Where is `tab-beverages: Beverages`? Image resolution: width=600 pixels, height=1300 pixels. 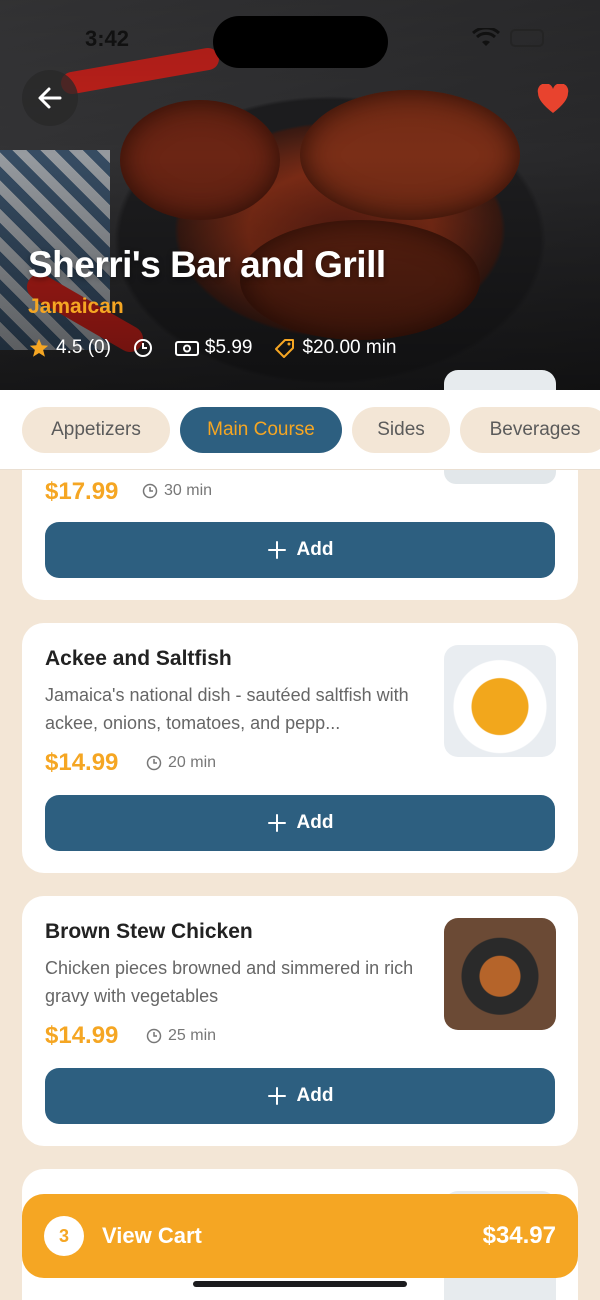 tab-beverages: Beverages is located at coordinates (530, 430).